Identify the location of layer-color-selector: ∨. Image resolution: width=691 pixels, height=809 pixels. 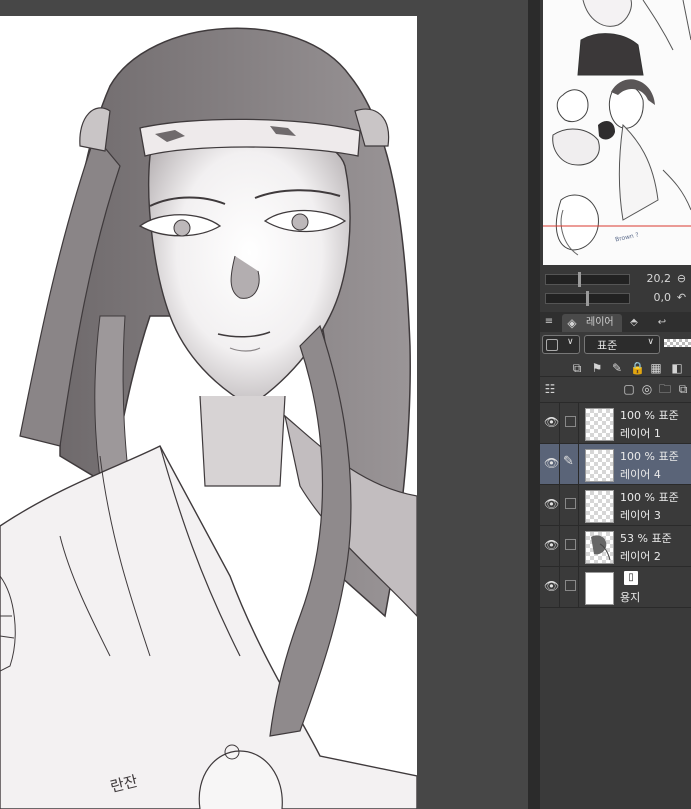
(561, 344).